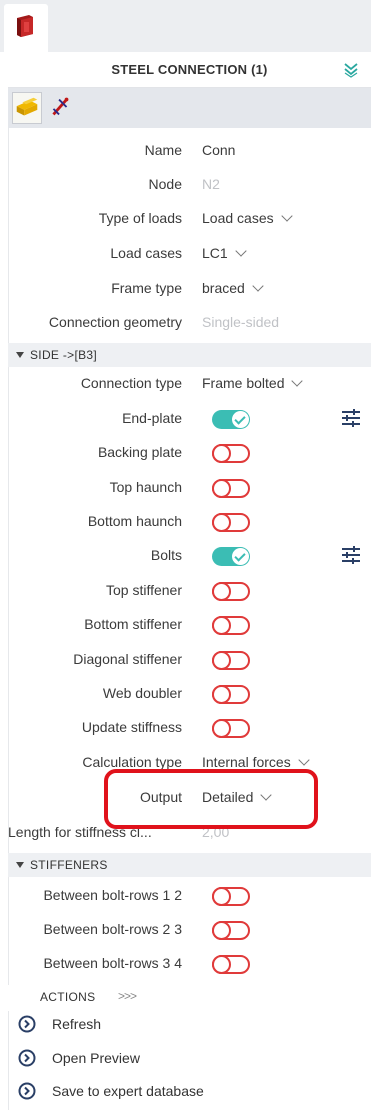 The width and height of the screenshot is (371, 1110). What do you see at coordinates (185, 522) in the screenshot?
I see `toggle-row-bottom-haunch: Bottom haunch` at bounding box center [185, 522].